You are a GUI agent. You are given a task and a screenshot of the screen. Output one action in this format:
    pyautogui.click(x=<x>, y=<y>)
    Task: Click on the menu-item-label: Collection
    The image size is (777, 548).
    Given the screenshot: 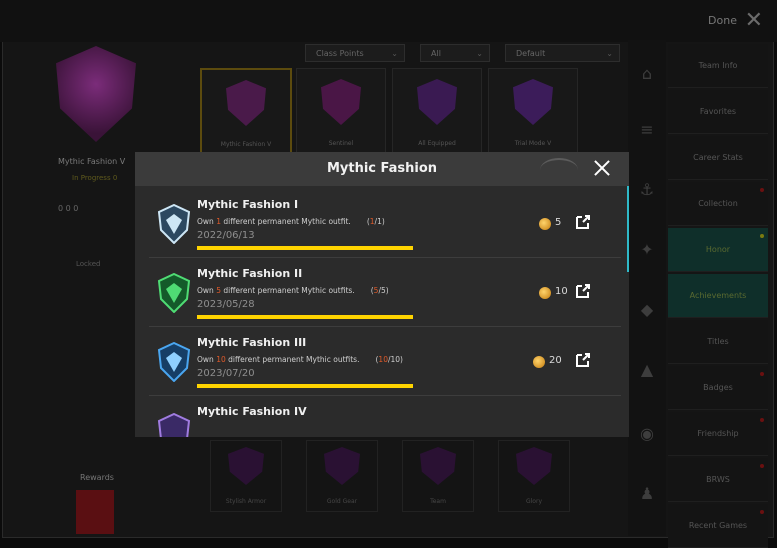 What is the action you would take?
    pyautogui.click(x=718, y=203)
    